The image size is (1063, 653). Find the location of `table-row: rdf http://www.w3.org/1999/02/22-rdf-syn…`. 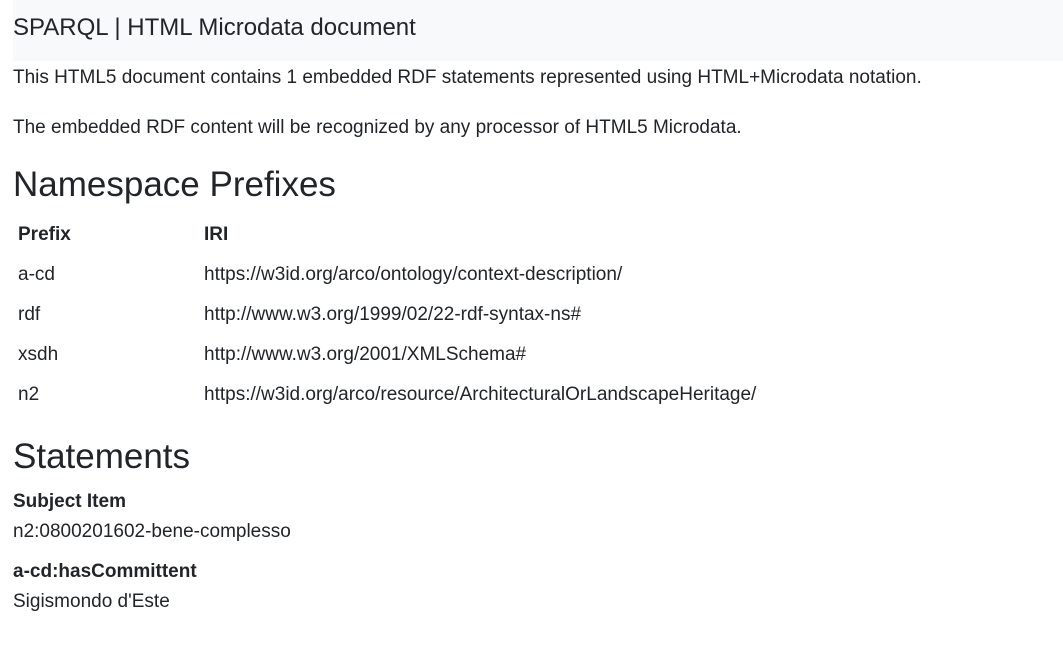

table-row: rdf http://www.w3.org/1999/02/22-rdf-syn… is located at coordinates (387, 315).